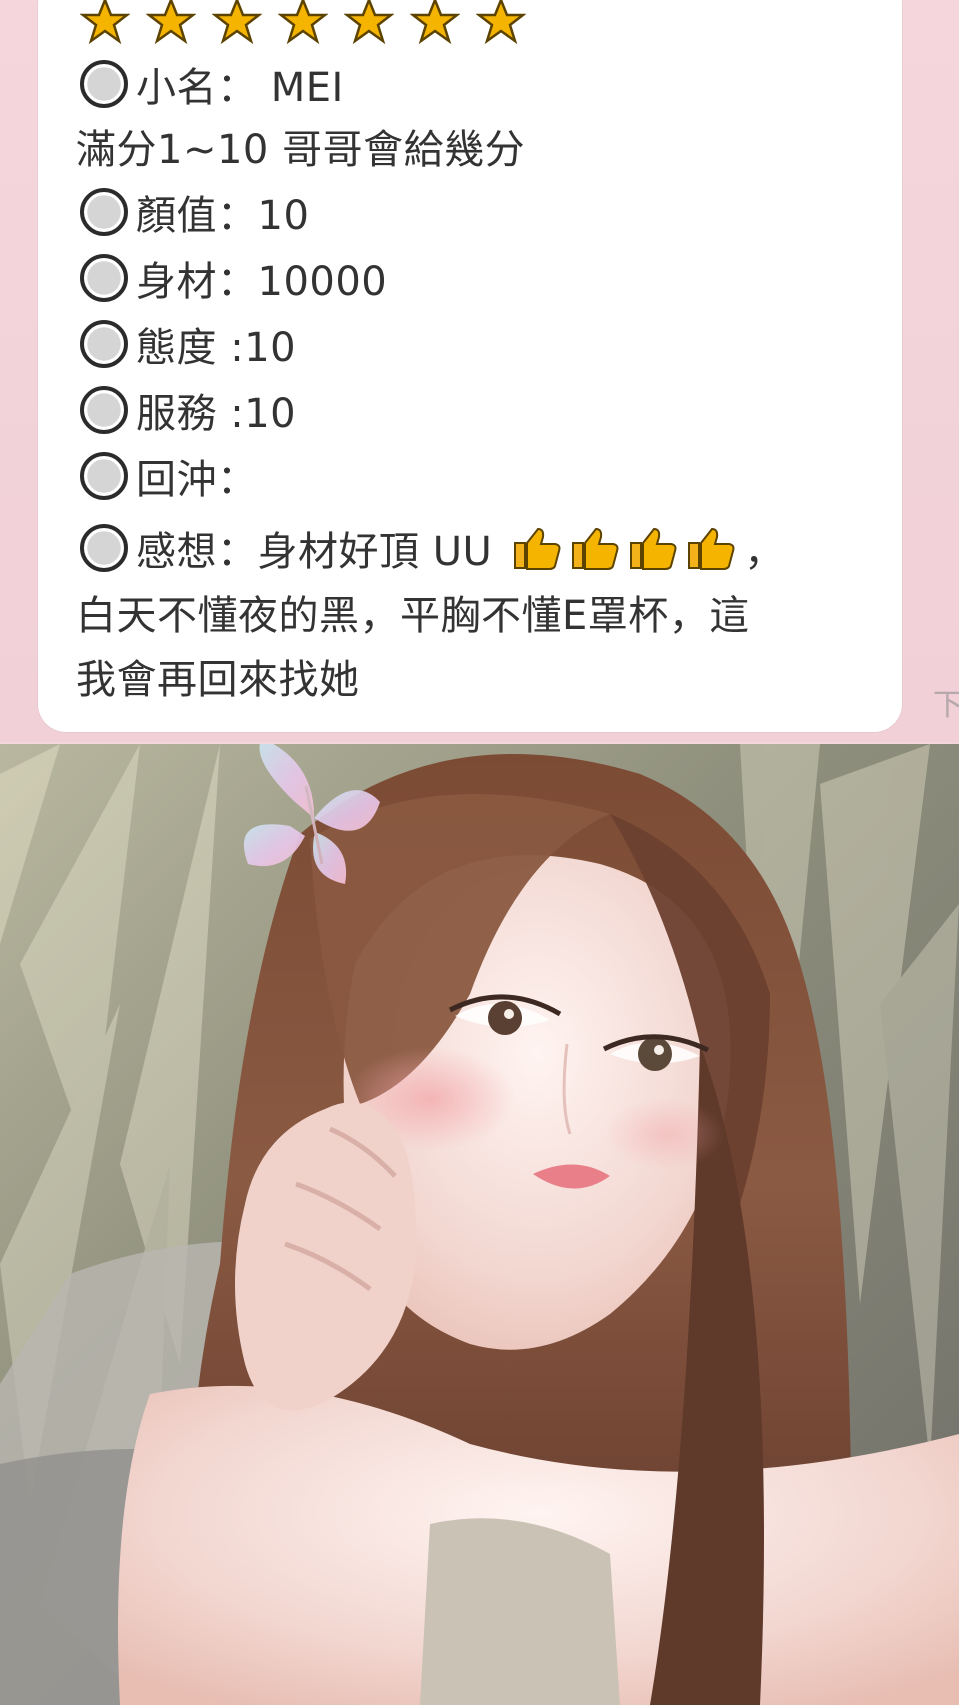  What do you see at coordinates (413, 616) in the screenshot?
I see `impression-text-2: 白天不懂夜的黑，平胸不懂E罩杯，這` at bounding box center [413, 616].